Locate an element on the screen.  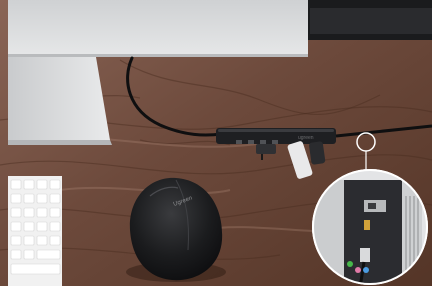
audio-port-green is located at coordinates (350, 264).